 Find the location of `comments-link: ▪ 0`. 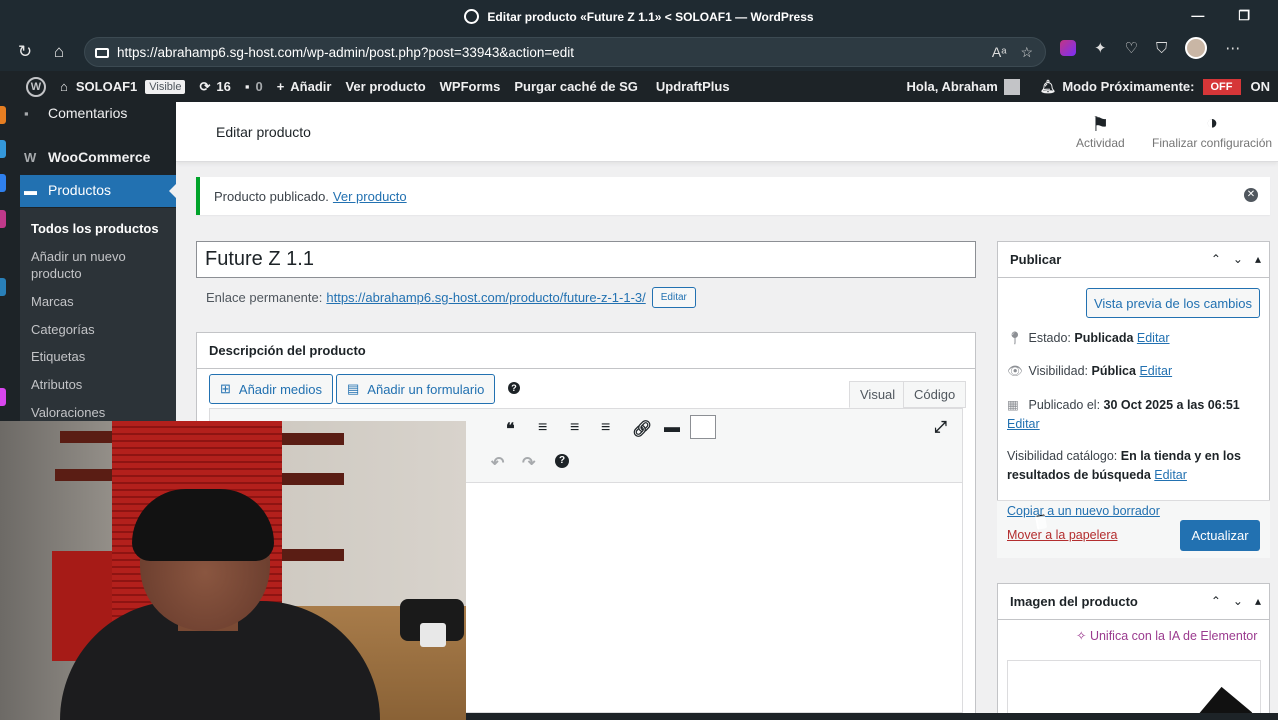

comments-link: ▪ 0 is located at coordinates (254, 86).